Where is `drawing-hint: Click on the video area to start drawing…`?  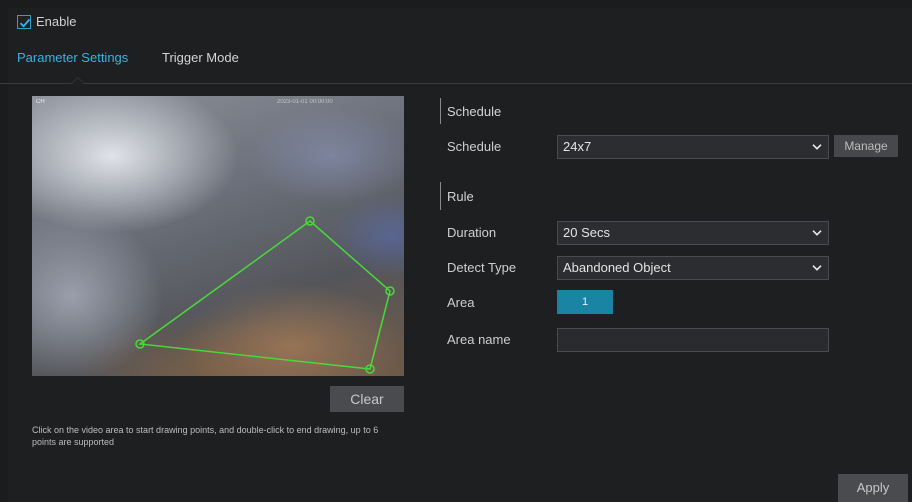
drawing-hint: Click on the video area to start drawing… is located at coordinates (205, 436).